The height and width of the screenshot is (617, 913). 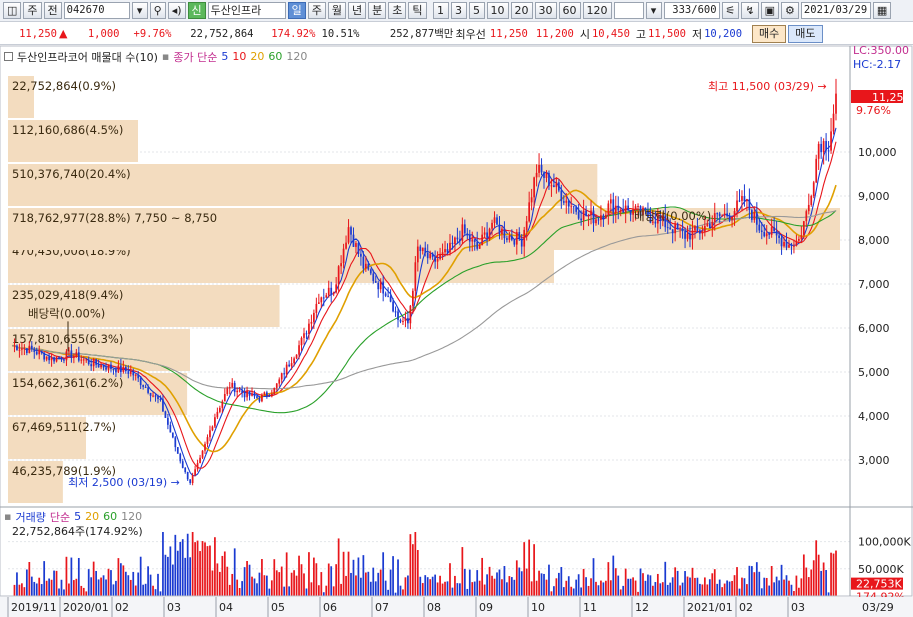 I want to click on y-tick-label: 10,000, so click(x=877, y=152).